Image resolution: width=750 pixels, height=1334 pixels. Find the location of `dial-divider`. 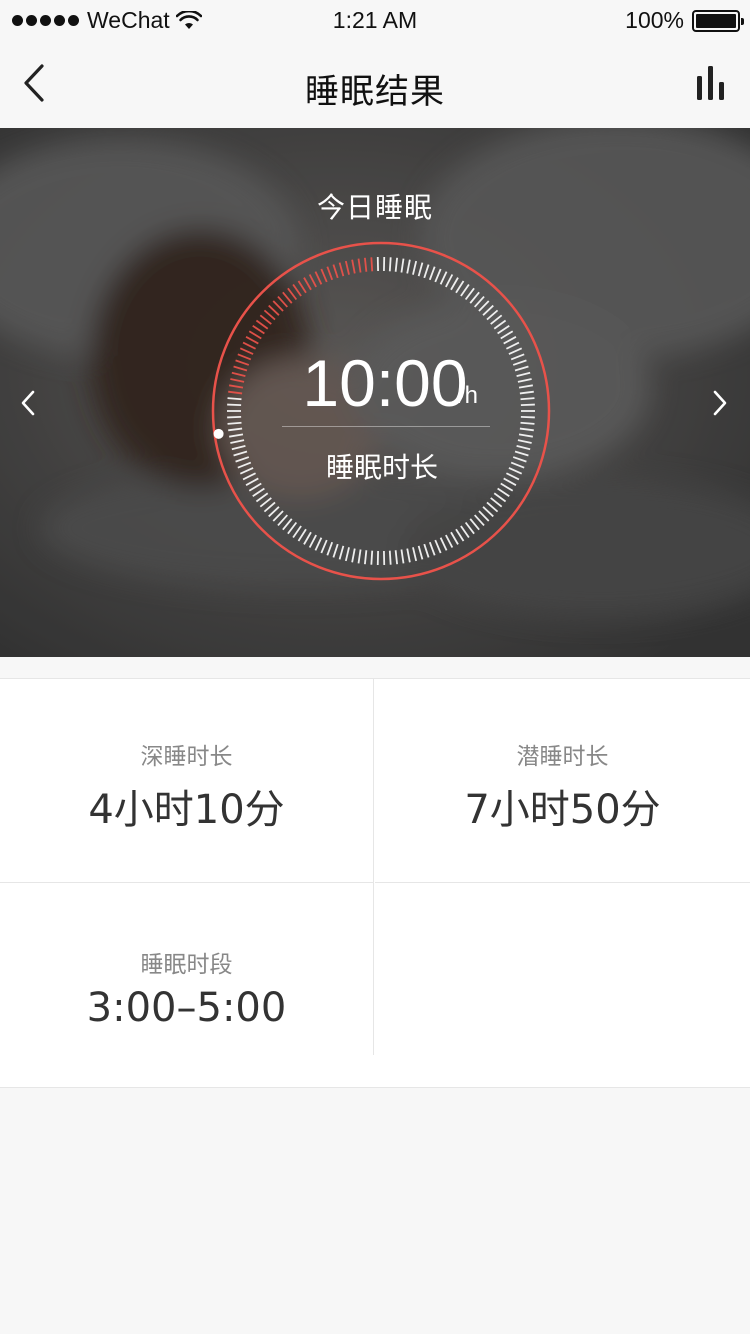

dial-divider is located at coordinates (386, 426).